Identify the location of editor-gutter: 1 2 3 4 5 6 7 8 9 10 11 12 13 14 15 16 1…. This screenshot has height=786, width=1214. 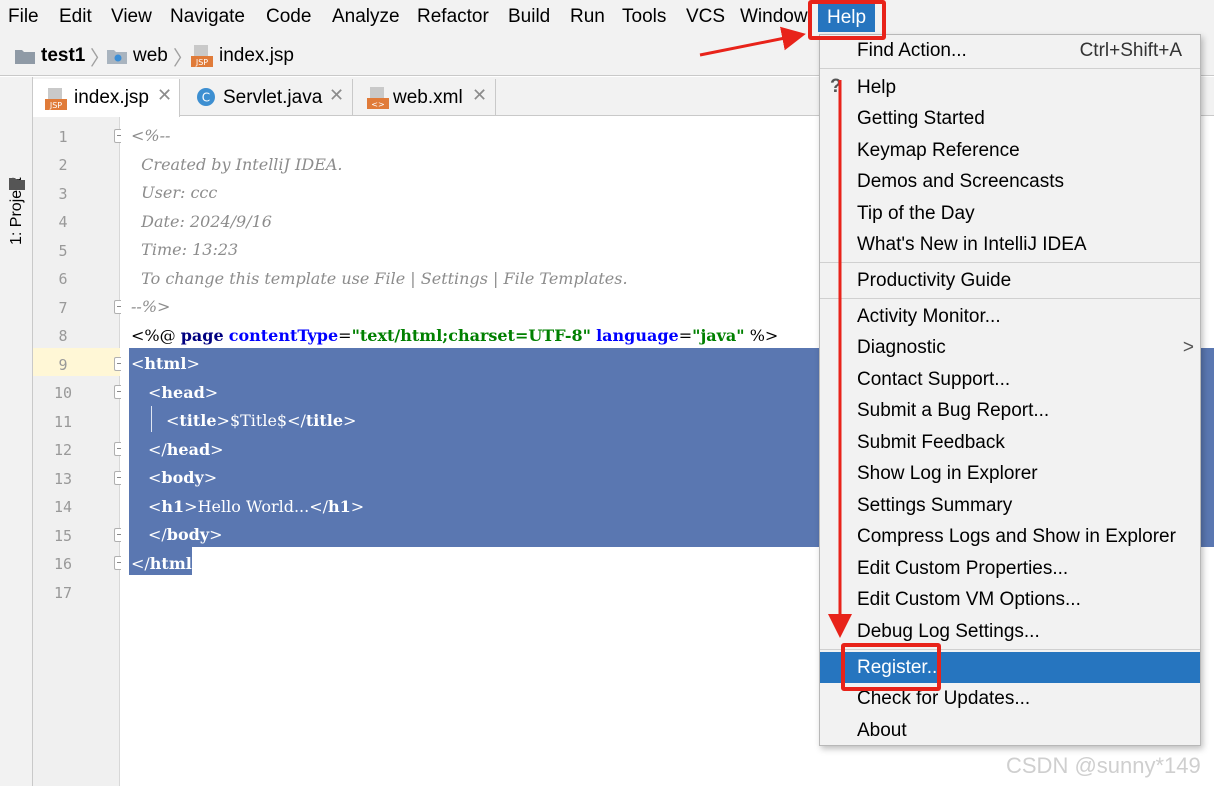
(80, 451).